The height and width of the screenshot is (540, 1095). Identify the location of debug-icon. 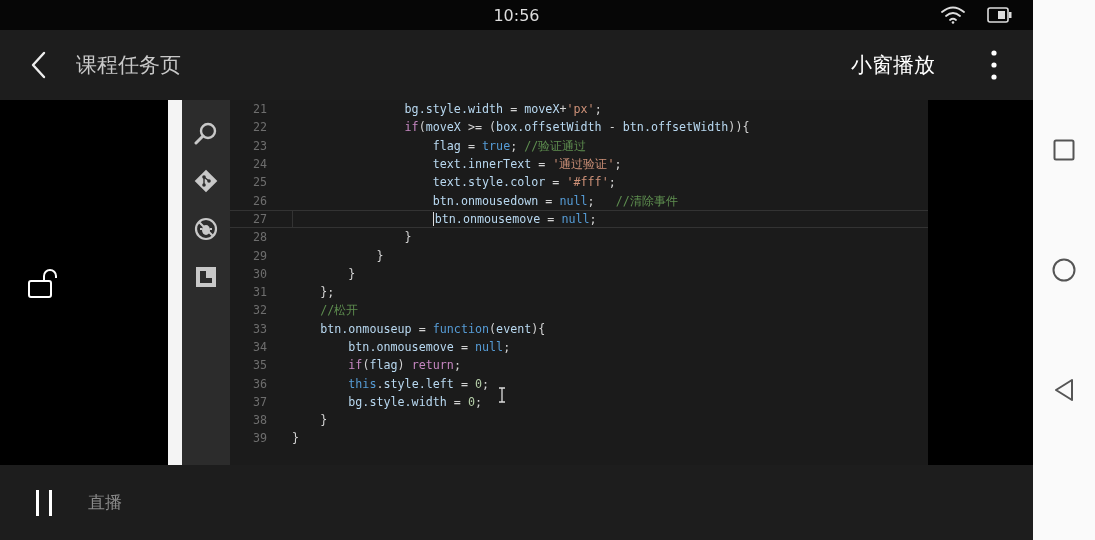
(206, 229).